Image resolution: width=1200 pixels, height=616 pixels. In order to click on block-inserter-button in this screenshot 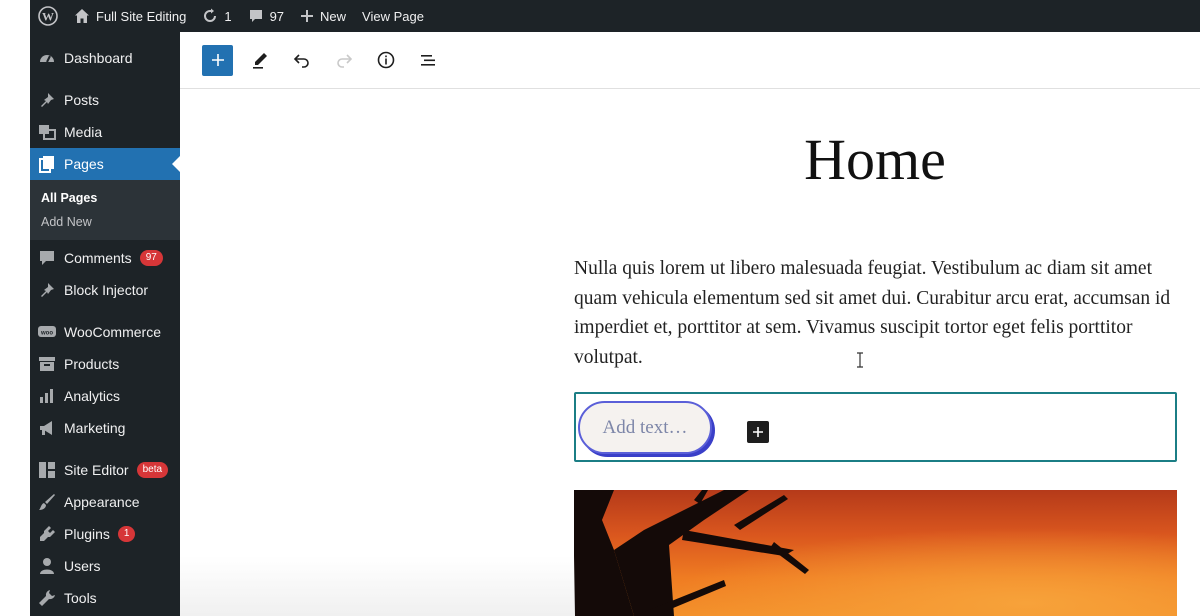, I will do `click(217, 60)`.